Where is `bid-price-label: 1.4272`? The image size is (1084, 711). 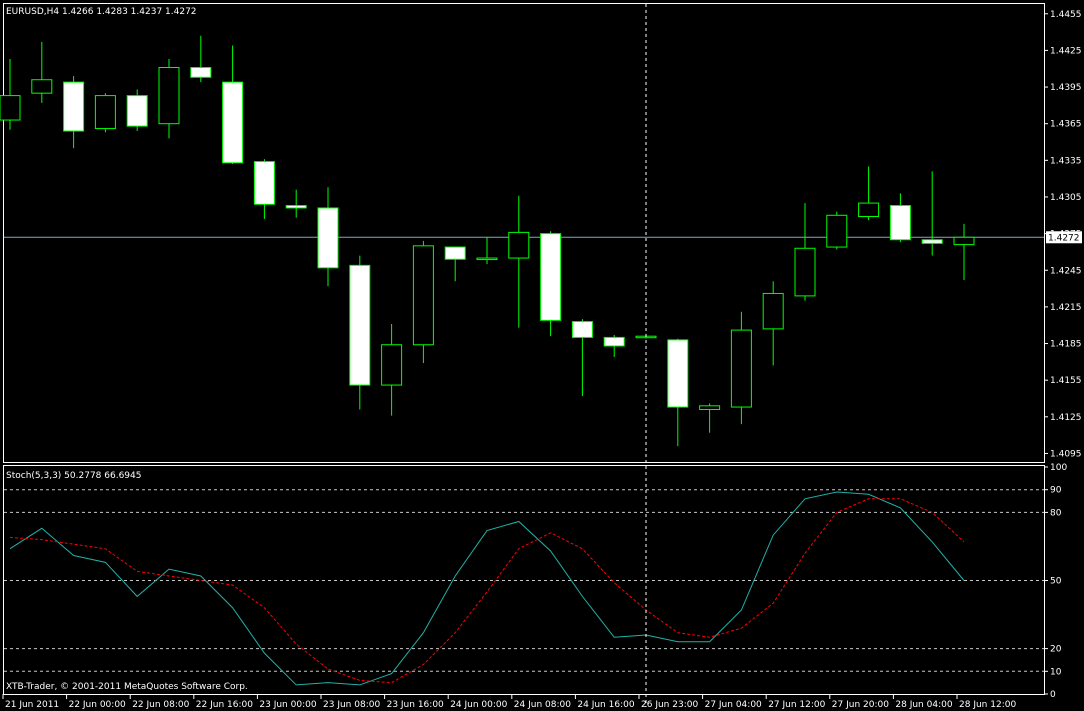
bid-price-label: 1.4272 is located at coordinates (1064, 238).